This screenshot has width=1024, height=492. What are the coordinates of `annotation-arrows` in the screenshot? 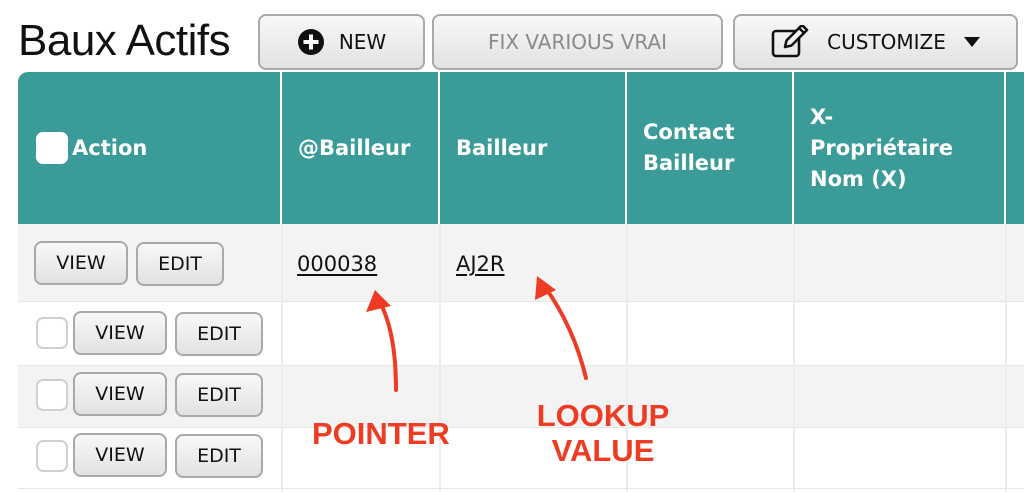 It's located at (477, 334).